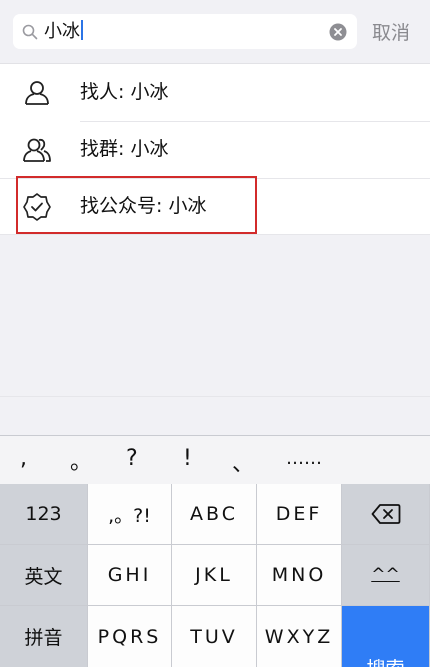 Image resolution: width=430 pixels, height=667 pixels. I want to click on search-icon, so click(30, 32).